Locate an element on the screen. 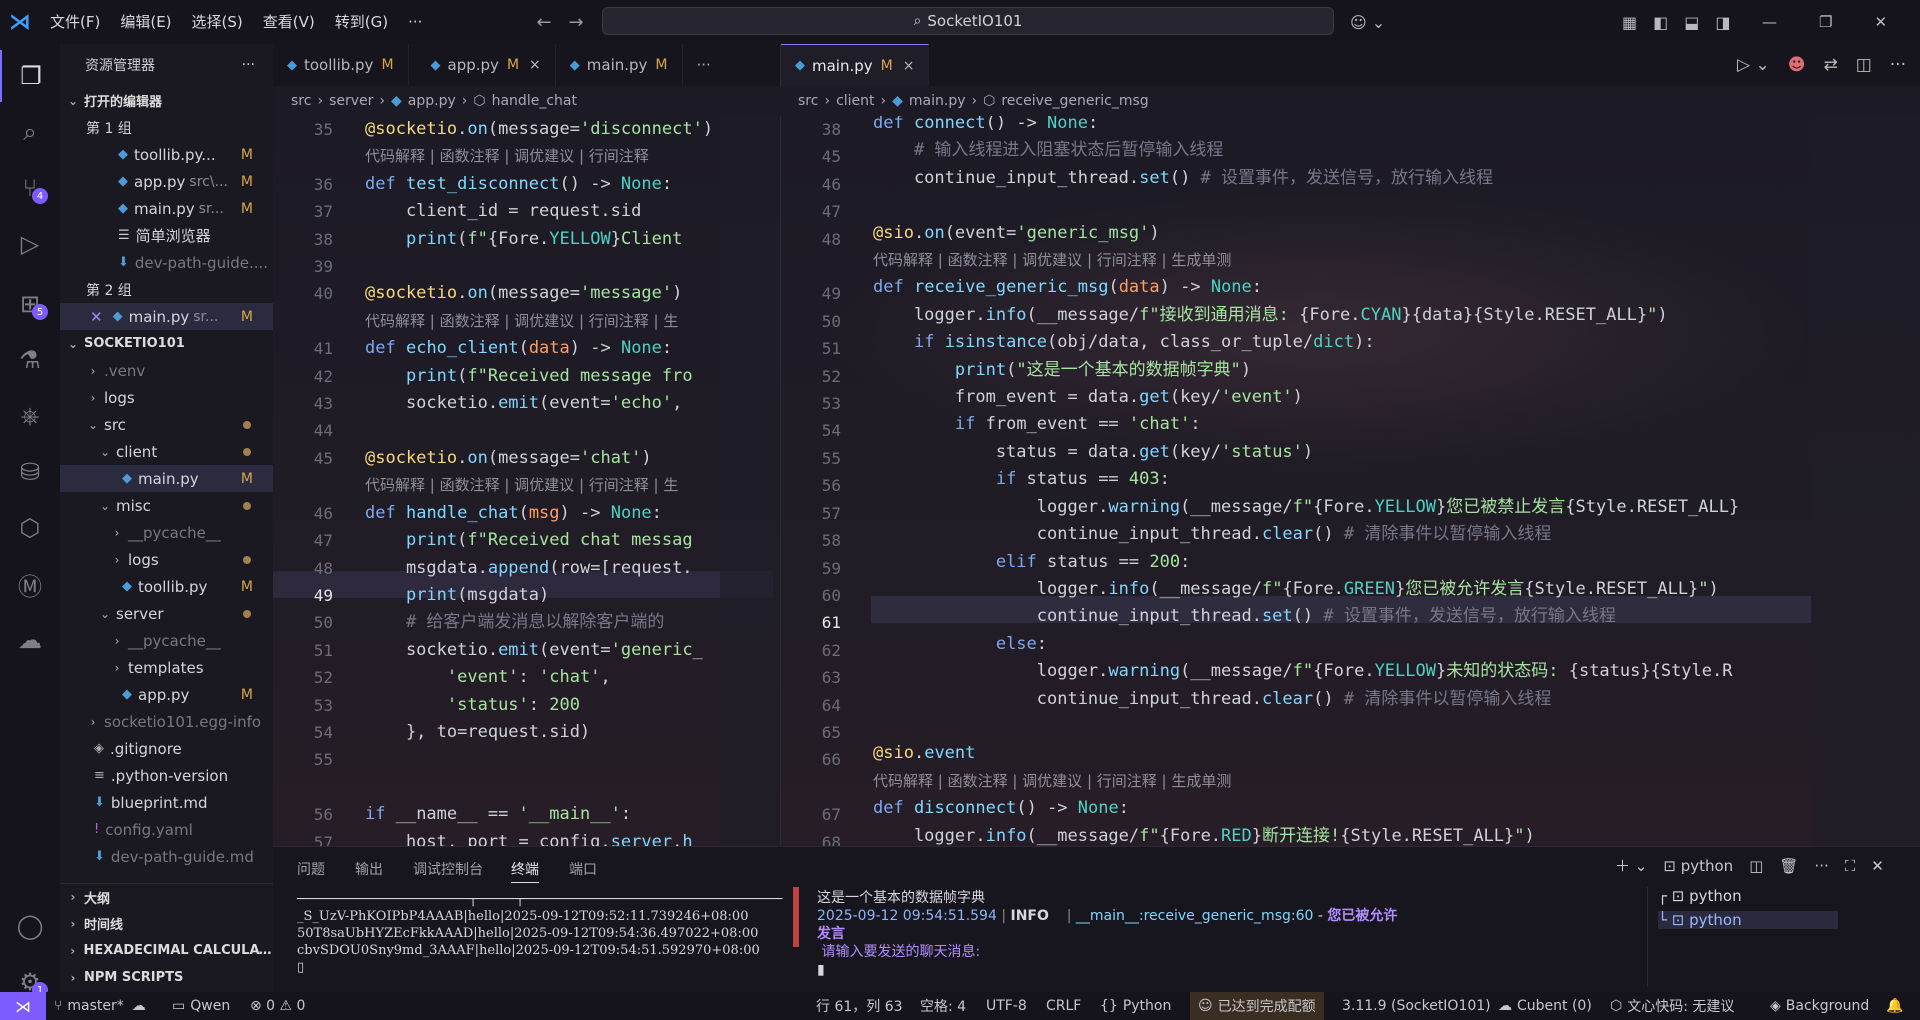 Image resolution: width=1920 pixels, height=1020 pixels. tree-client-main: ◆ main.py M is located at coordinates (166, 478).